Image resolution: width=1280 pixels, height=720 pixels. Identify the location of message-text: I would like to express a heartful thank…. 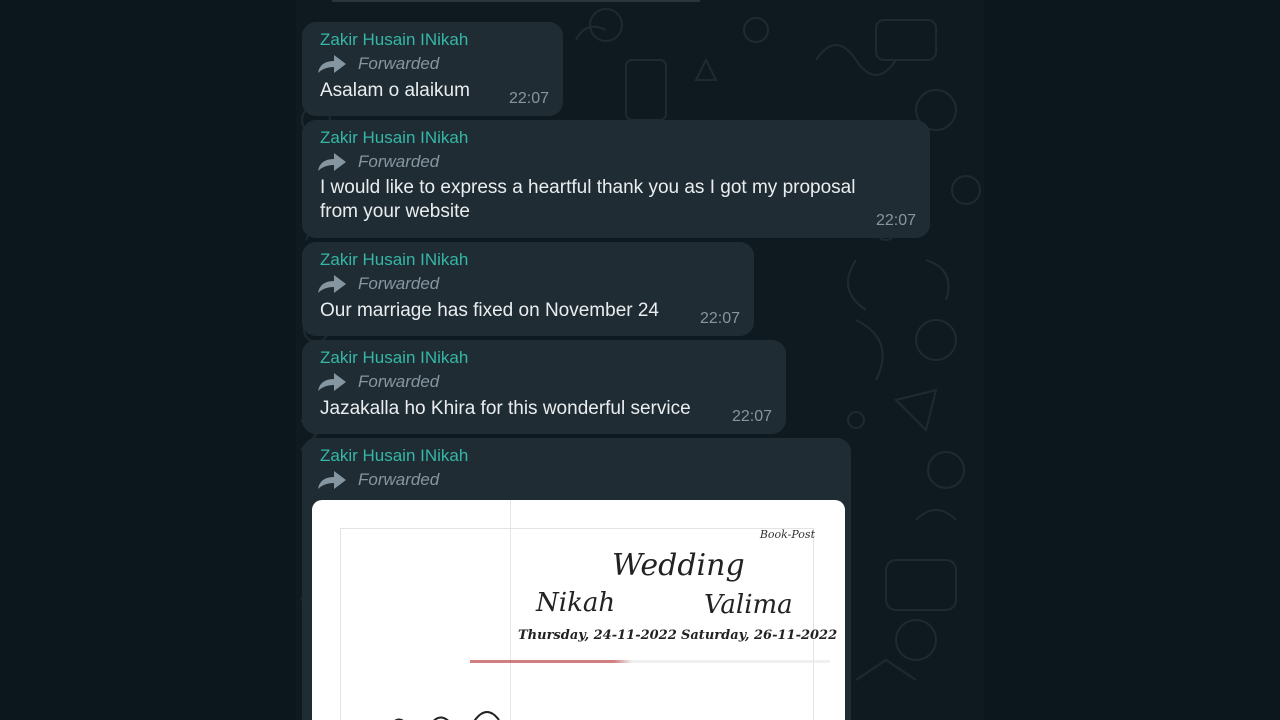
(587, 200).